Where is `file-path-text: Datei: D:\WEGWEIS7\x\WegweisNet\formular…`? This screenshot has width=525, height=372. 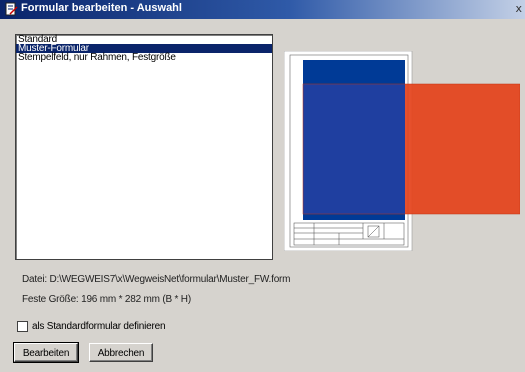 file-path-text: Datei: D:\WEGWEIS7\x\WegweisNet\formular… is located at coordinates (156, 279).